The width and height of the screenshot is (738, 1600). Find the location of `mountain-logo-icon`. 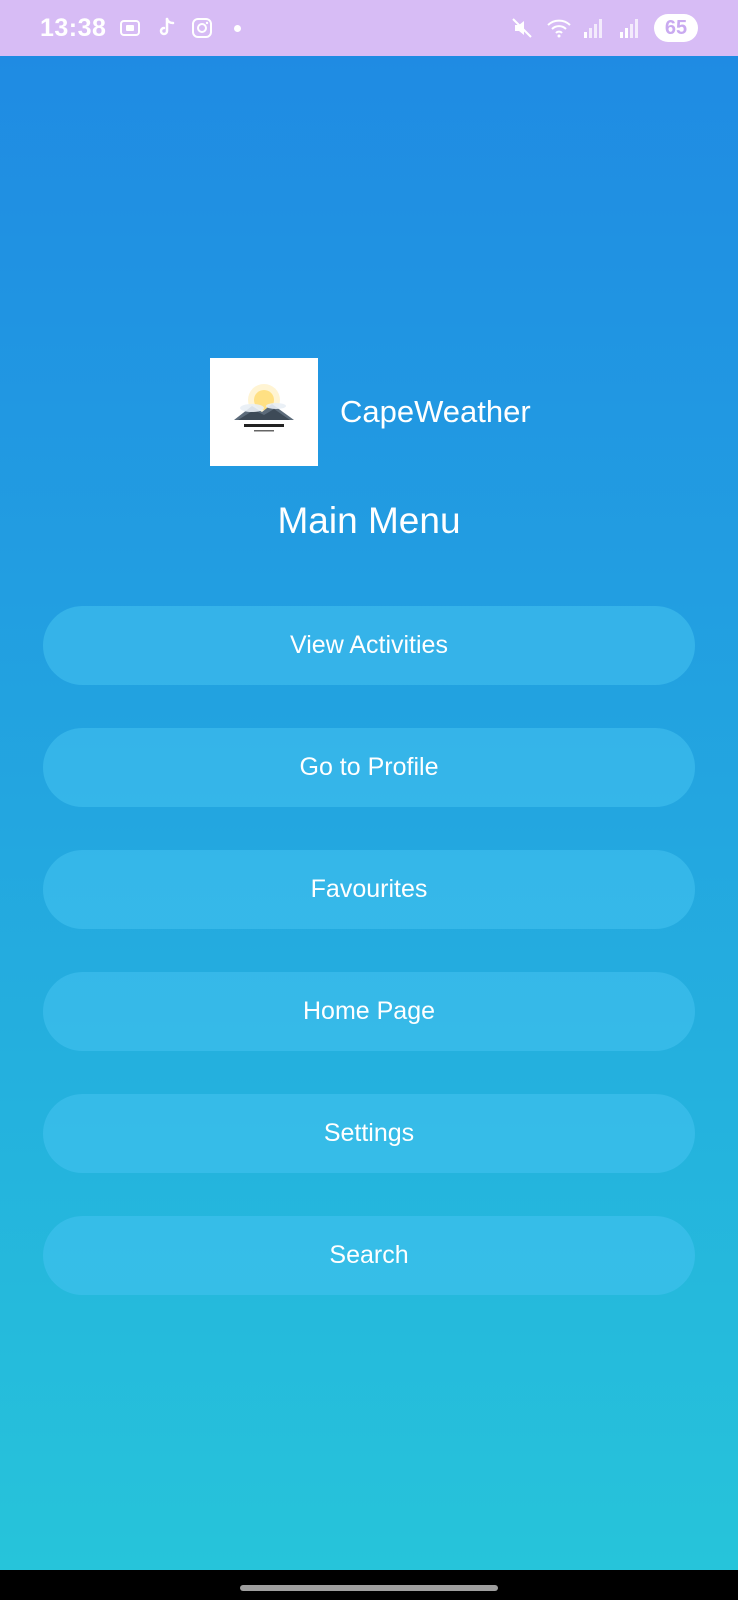

mountain-logo-icon is located at coordinates (264, 408).